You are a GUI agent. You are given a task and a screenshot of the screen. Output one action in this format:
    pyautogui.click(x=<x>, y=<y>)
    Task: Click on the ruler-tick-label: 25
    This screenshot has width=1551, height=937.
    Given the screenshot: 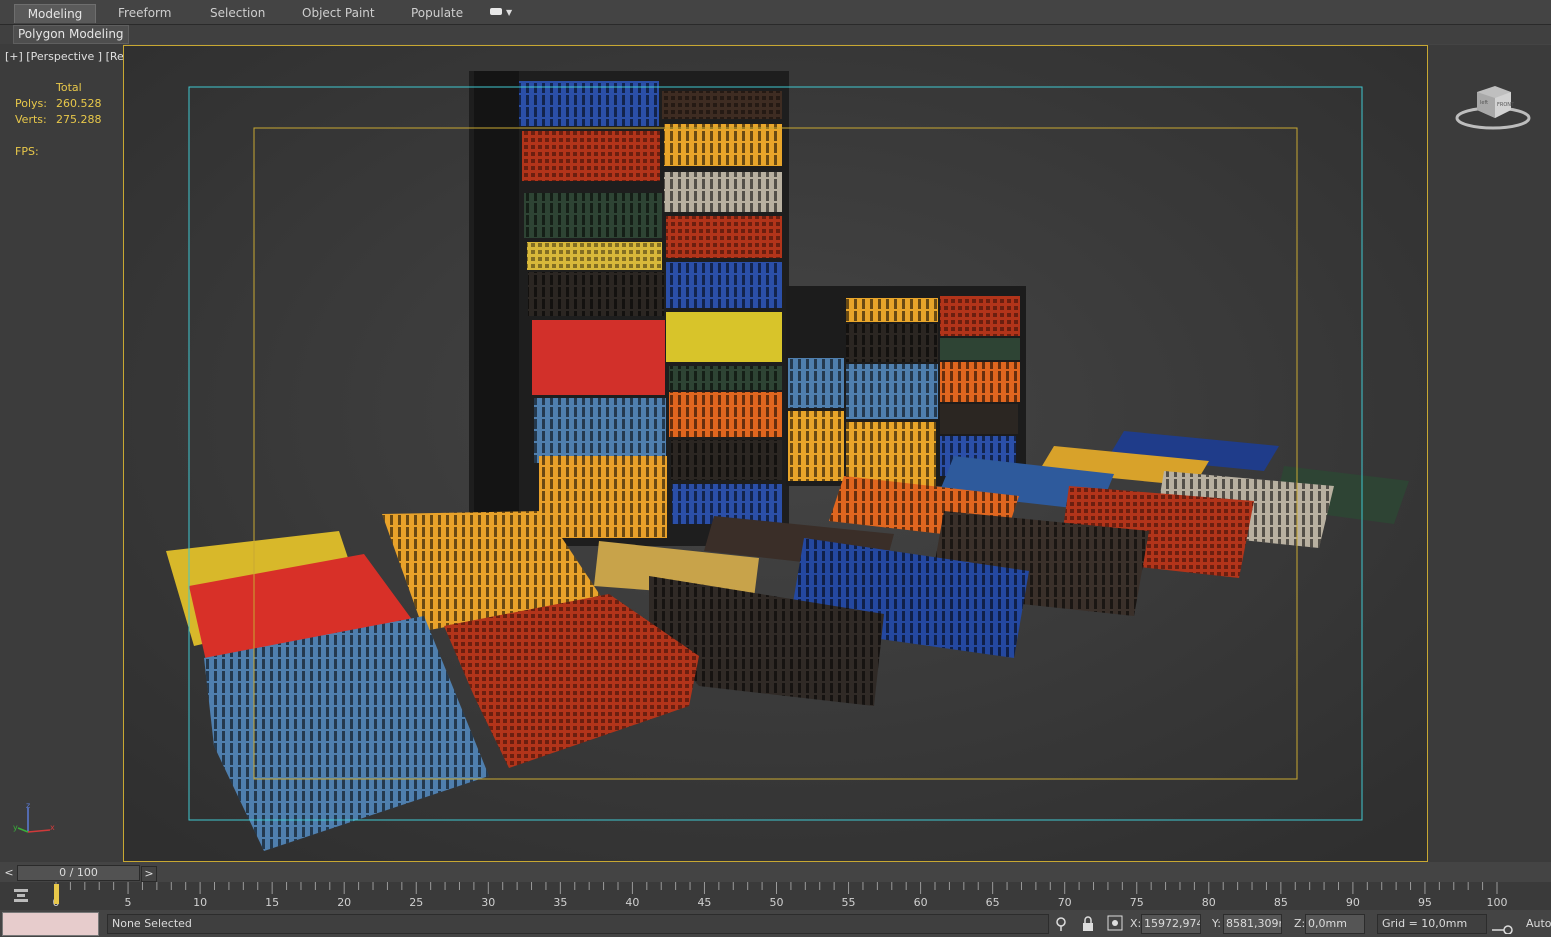 What is the action you would take?
    pyautogui.click(x=416, y=902)
    